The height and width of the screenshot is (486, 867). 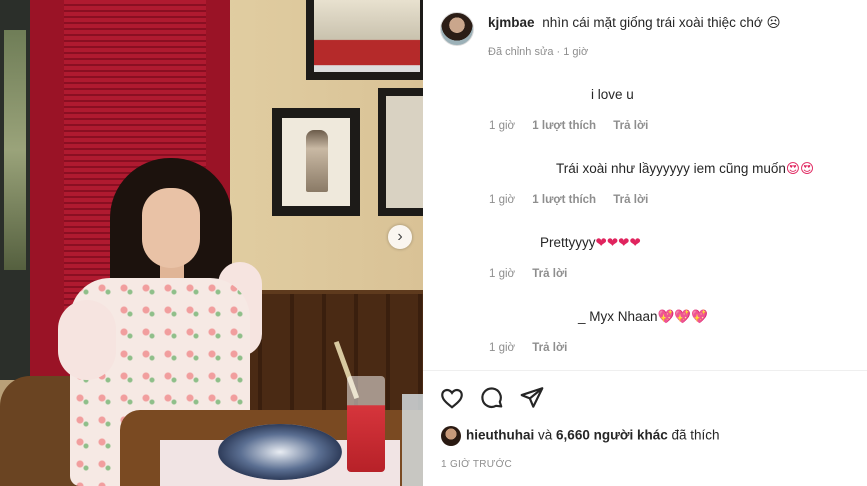 I want to click on likes-summary: hieuthuhai và 6,660 người khác đã thích, so click(x=580, y=436).